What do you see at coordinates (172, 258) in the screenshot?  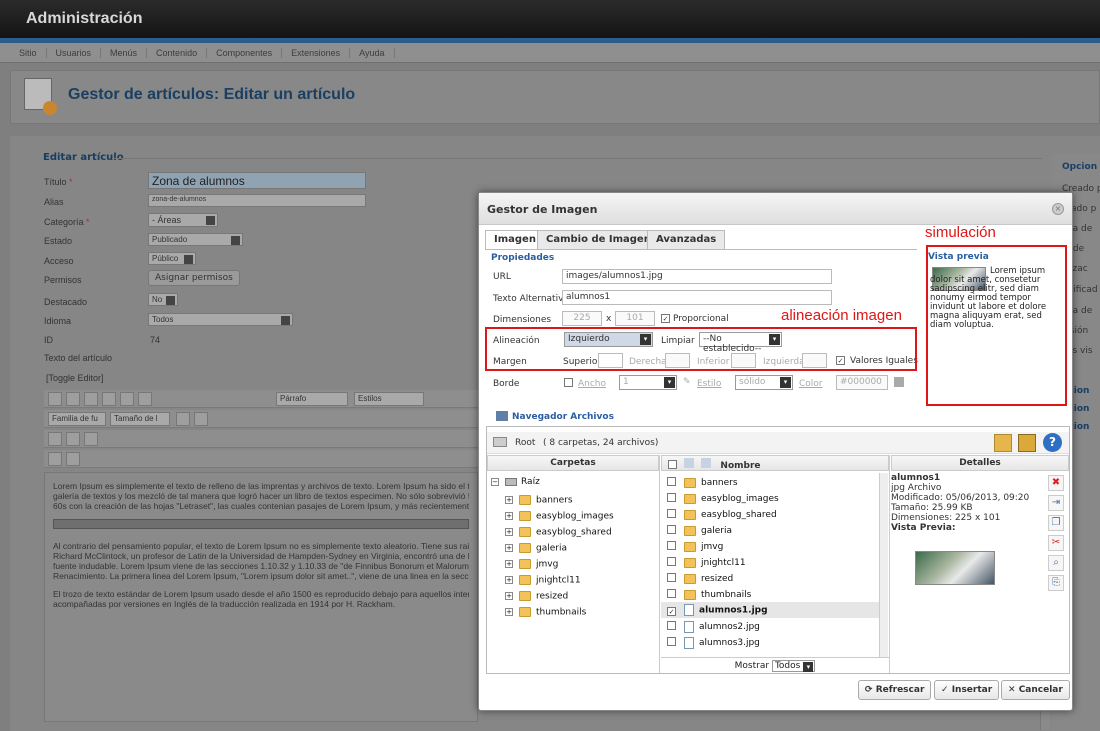 I see `acceso-select: Público` at bounding box center [172, 258].